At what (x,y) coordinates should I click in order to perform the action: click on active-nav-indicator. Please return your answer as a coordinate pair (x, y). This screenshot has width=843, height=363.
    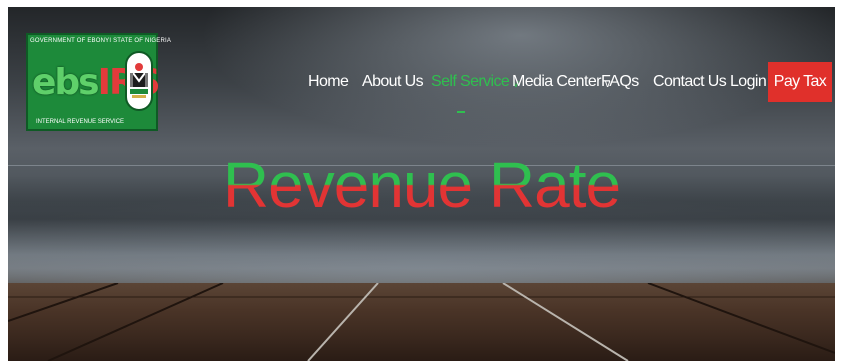
    Looking at the image, I should click on (461, 112).